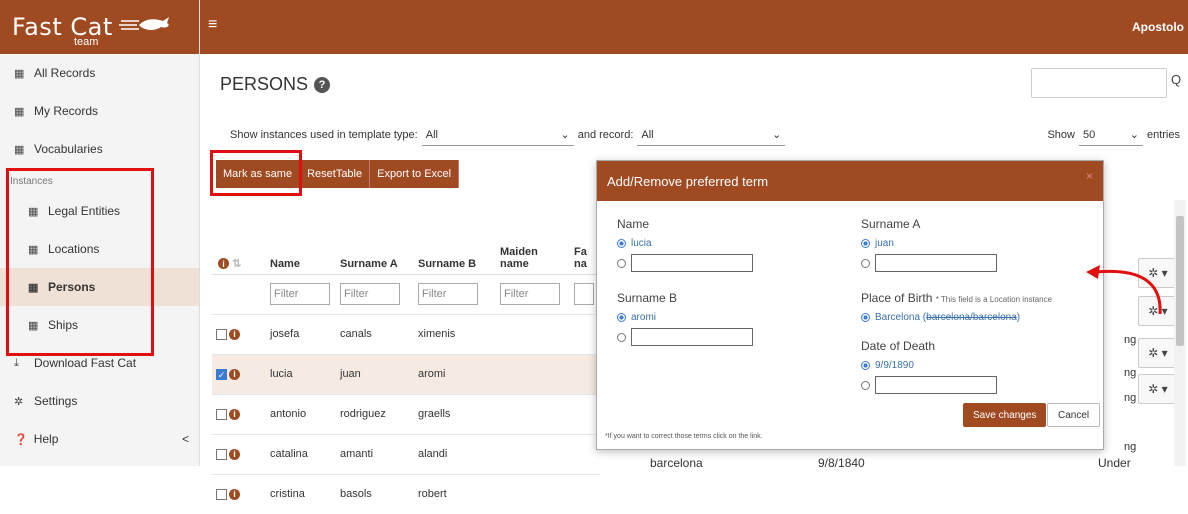 The height and width of the screenshot is (514, 1188). What do you see at coordinates (300, 294) in the screenshot?
I see `filter-input-name: Filter` at bounding box center [300, 294].